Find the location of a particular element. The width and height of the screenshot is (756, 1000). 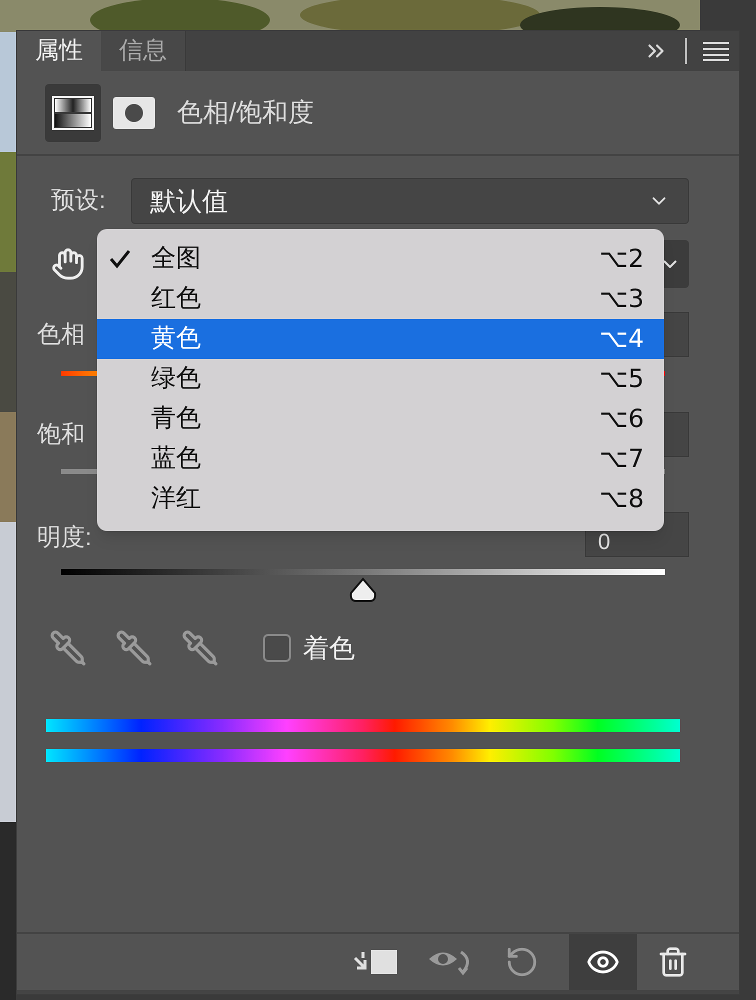

menu-item: 青色 ⌥6 is located at coordinates (380, 419).